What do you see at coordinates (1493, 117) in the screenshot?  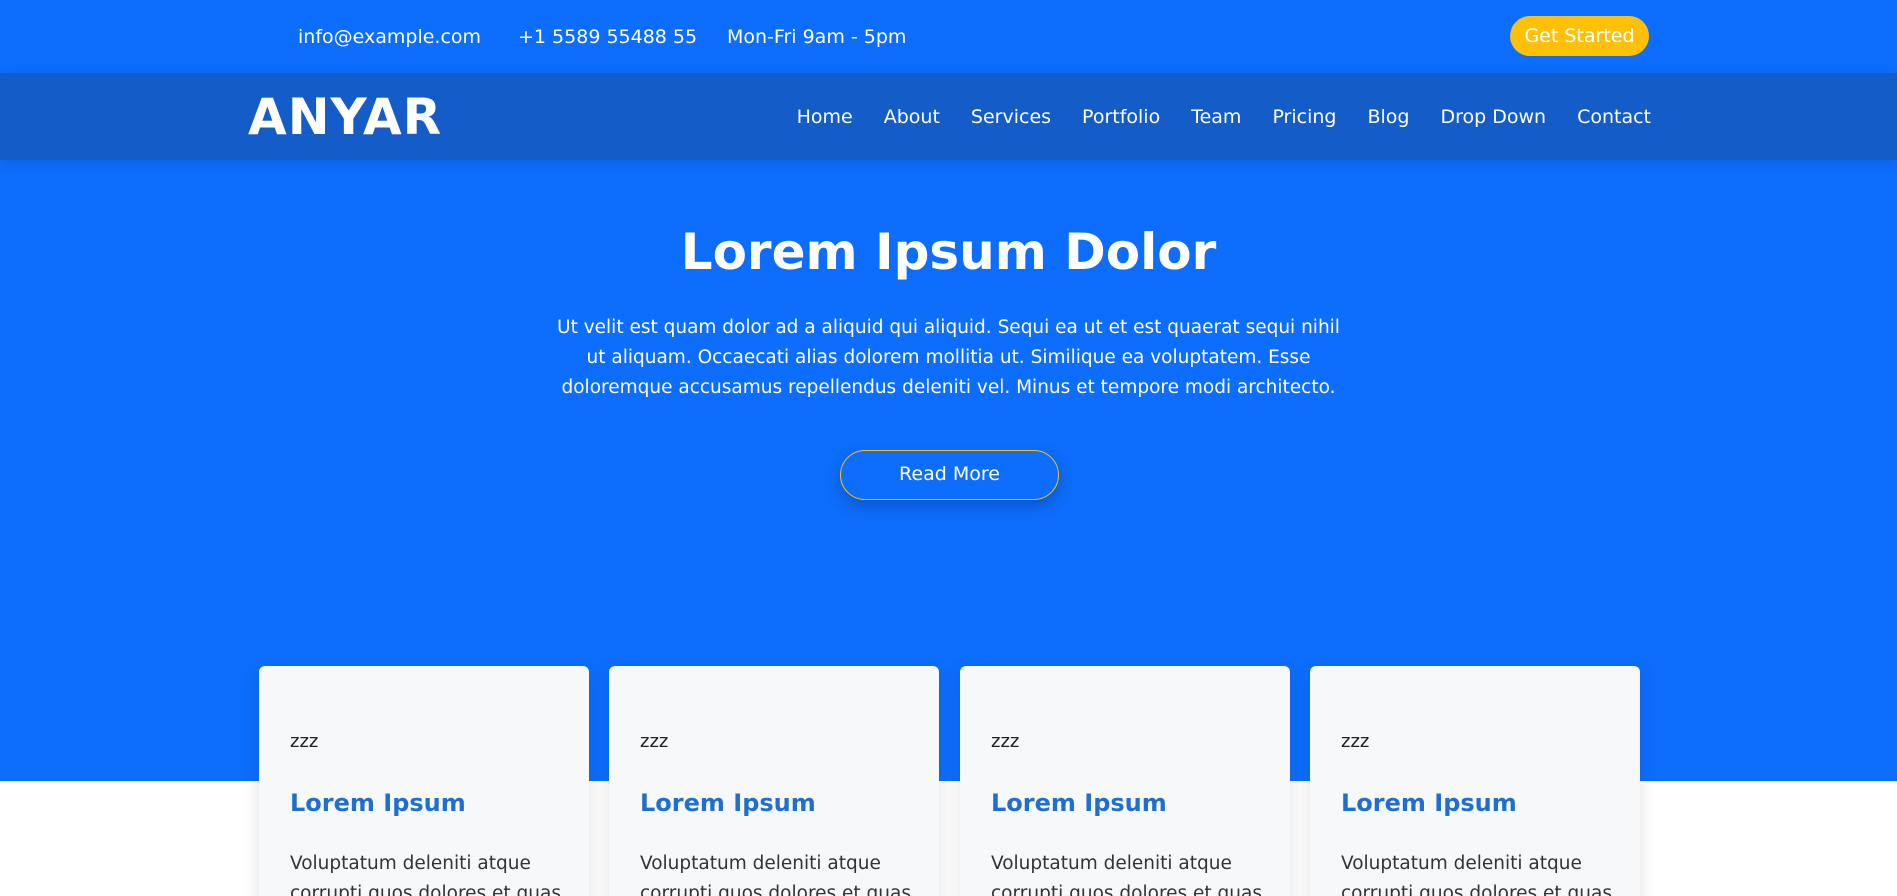 I see `nav-item-drop-down: Drop Down` at bounding box center [1493, 117].